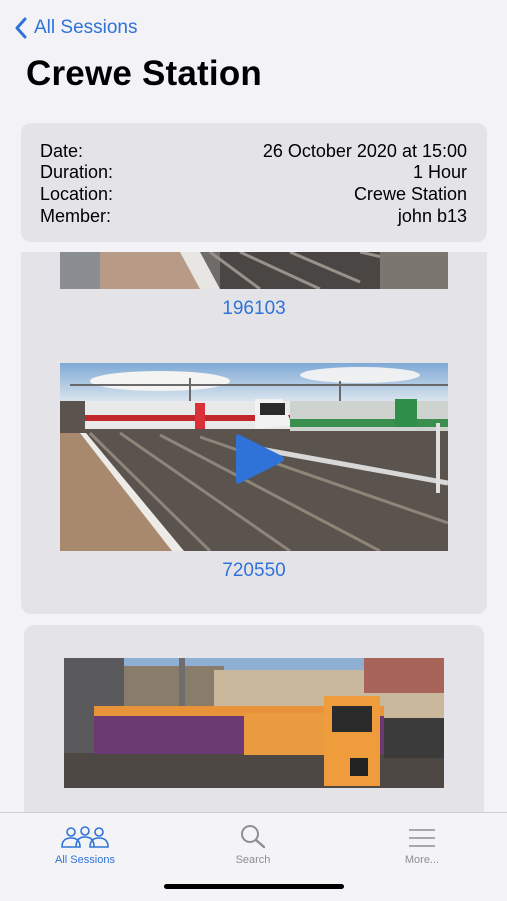  I want to click on play-icon, so click(258, 459).